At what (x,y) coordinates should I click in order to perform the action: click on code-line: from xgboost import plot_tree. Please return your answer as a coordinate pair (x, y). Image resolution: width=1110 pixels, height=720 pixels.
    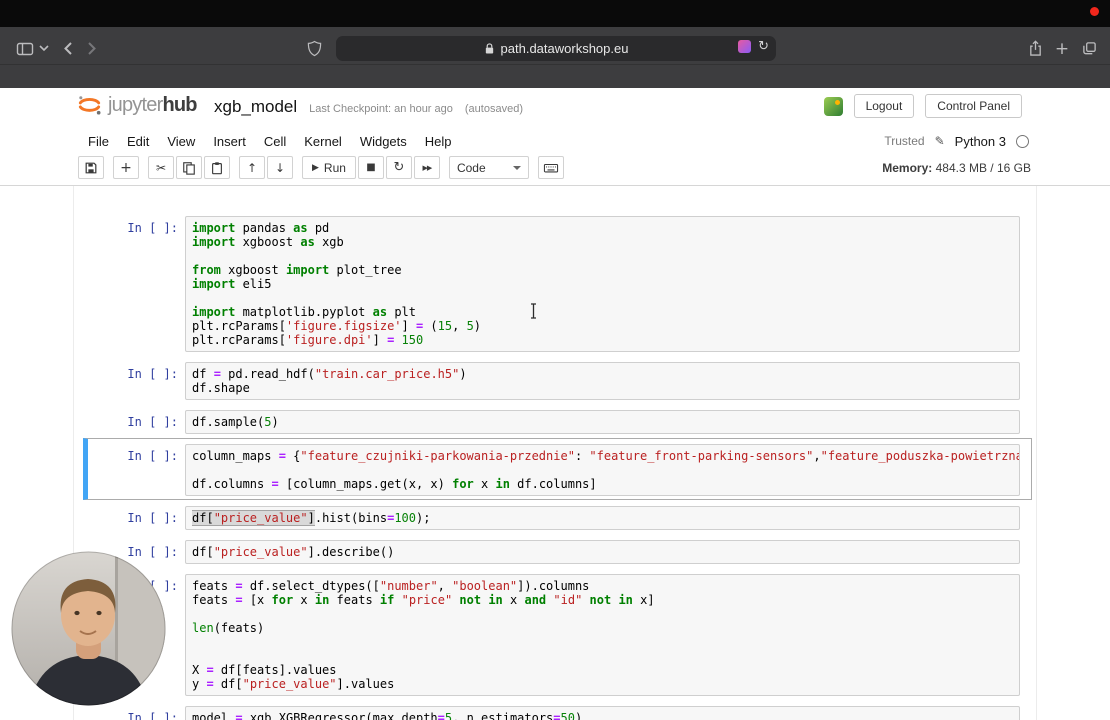
    Looking at the image, I should click on (297, 270).